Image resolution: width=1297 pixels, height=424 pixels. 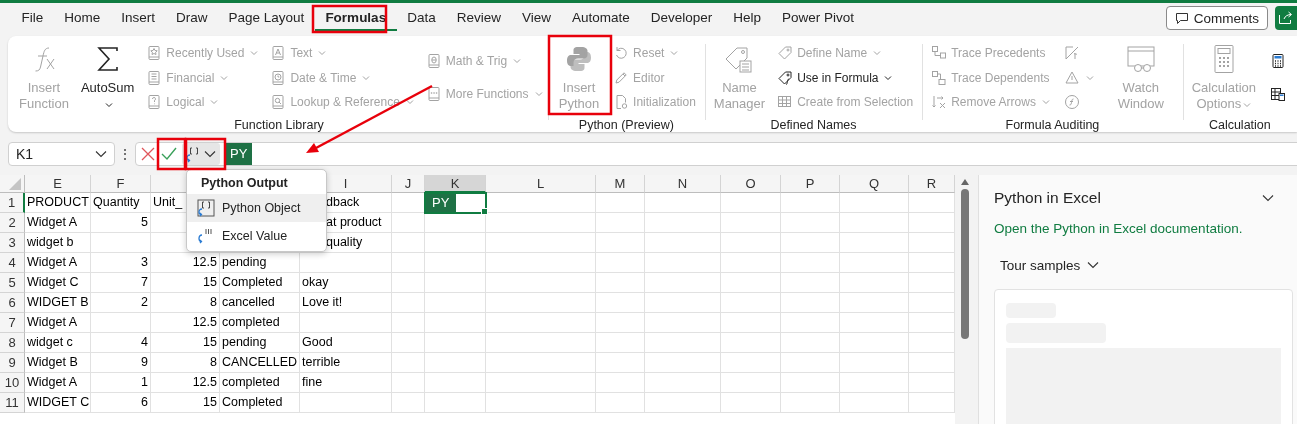 I want to click on group-label: Defined Names, so click(x=813, y=125).